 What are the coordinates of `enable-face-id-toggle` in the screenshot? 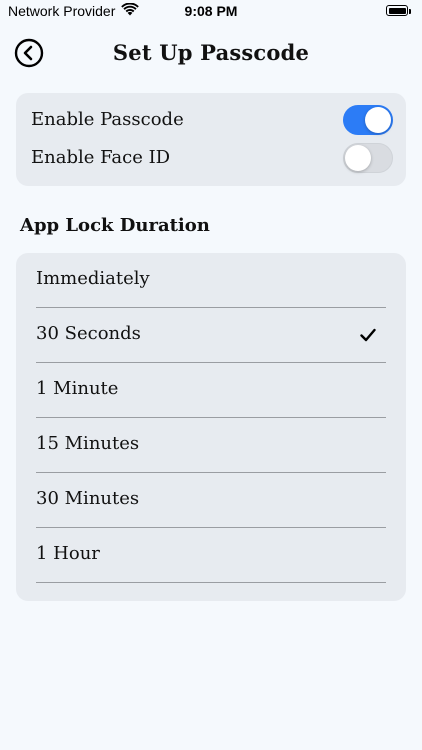 It's located at (368, 158).